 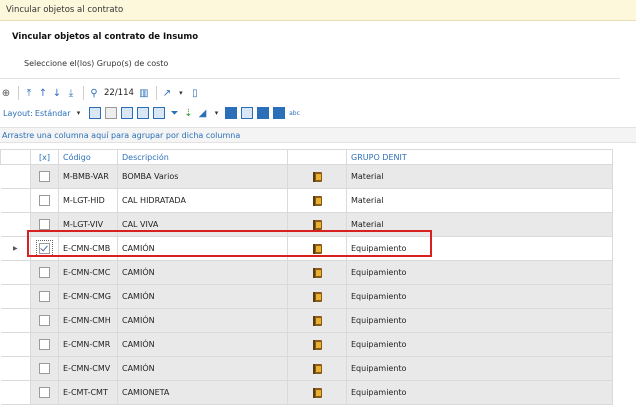 I want to click on divider, so click(x=310, y=78).